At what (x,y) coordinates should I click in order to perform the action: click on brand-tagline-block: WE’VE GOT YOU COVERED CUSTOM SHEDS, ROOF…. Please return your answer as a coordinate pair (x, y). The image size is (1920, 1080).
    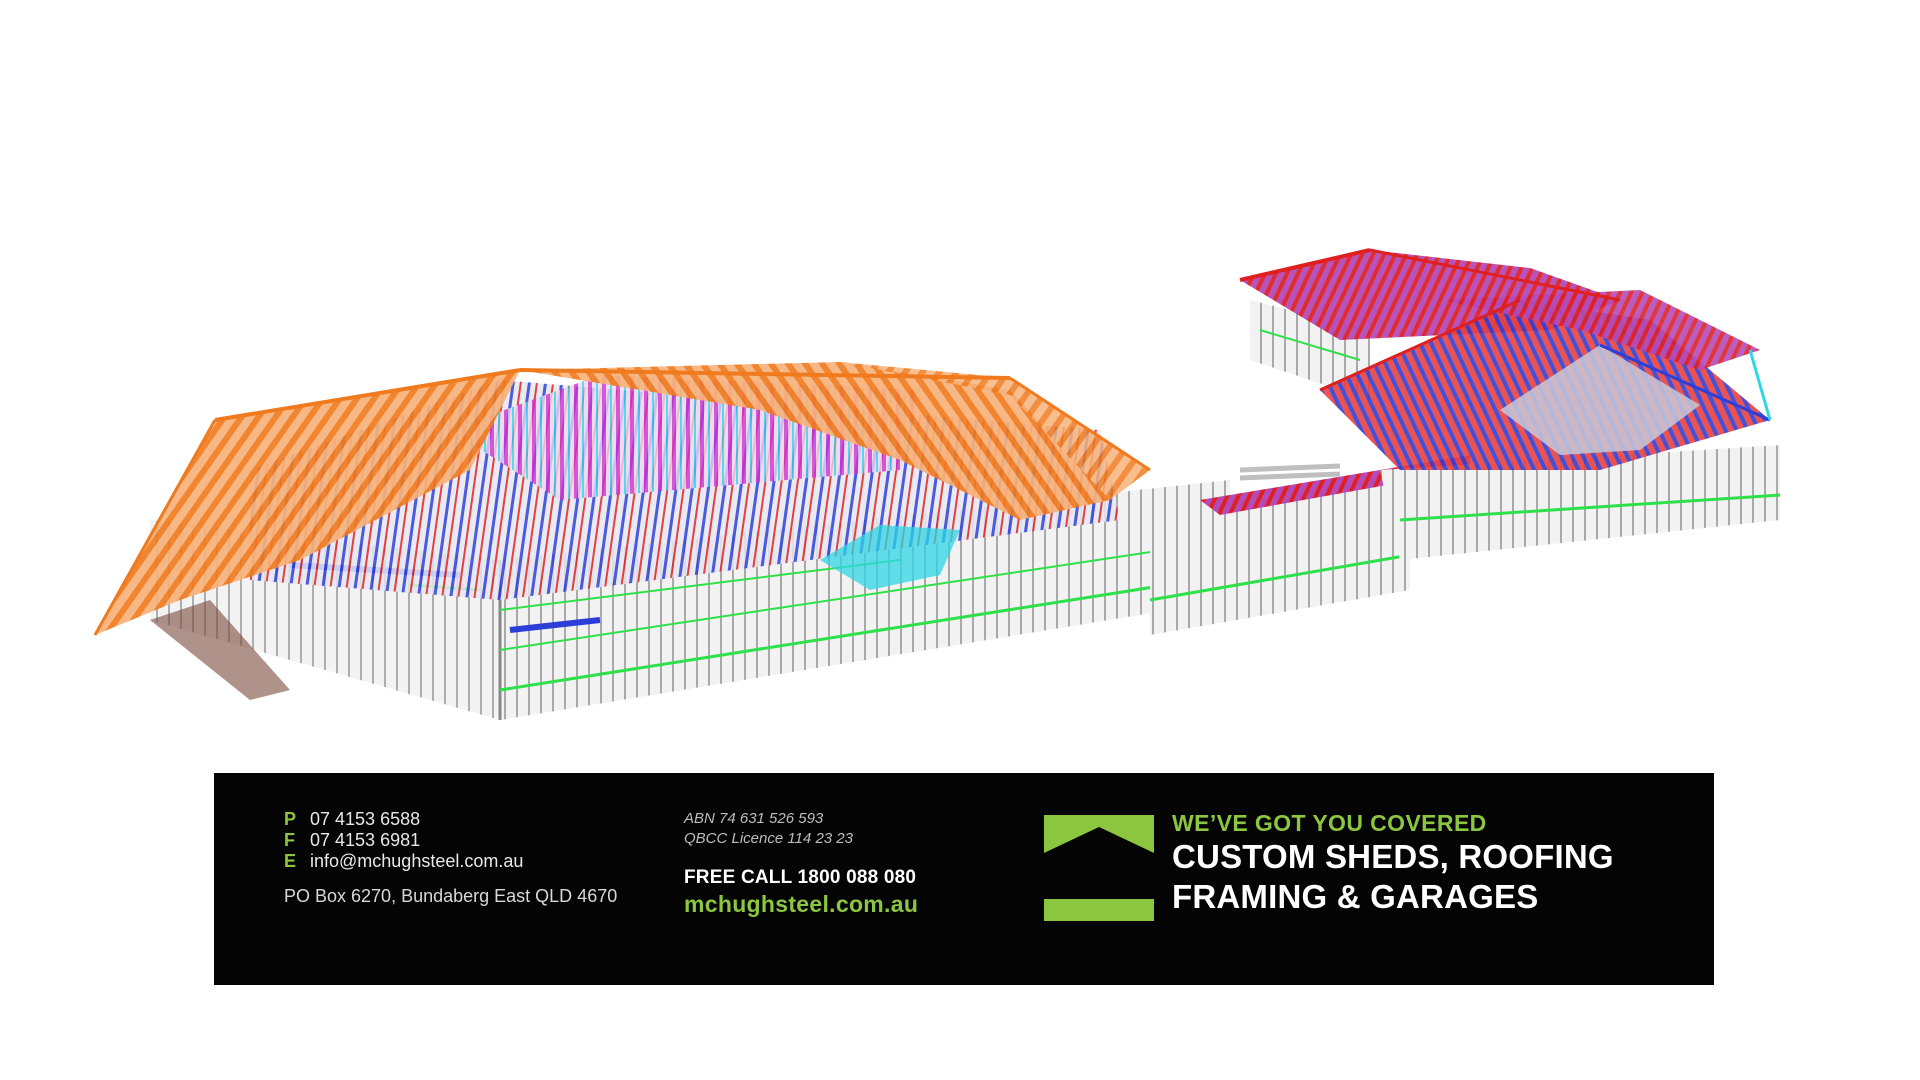
    Looking at the image, I should click on (1393, 863).